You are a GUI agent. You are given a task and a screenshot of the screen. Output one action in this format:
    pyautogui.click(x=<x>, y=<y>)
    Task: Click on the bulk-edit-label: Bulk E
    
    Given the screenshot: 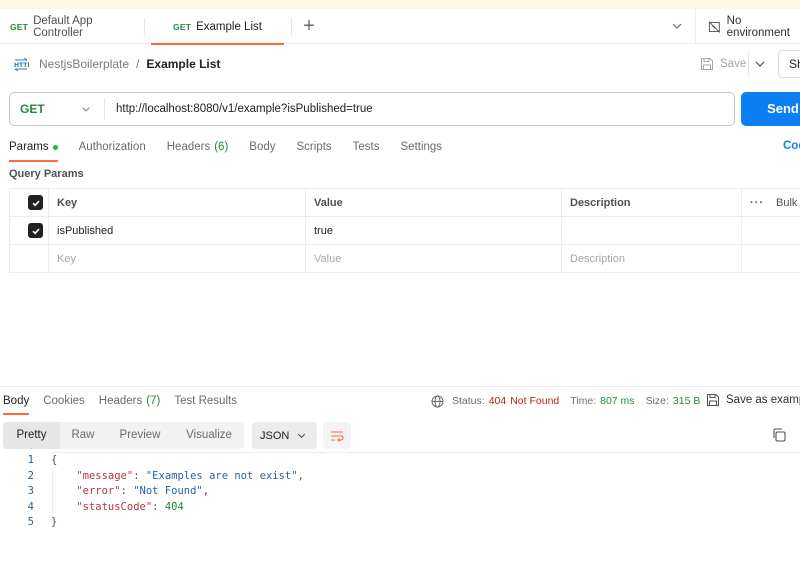 What is the action you would take?
    pyautogui.click(x=788, y=202)
    